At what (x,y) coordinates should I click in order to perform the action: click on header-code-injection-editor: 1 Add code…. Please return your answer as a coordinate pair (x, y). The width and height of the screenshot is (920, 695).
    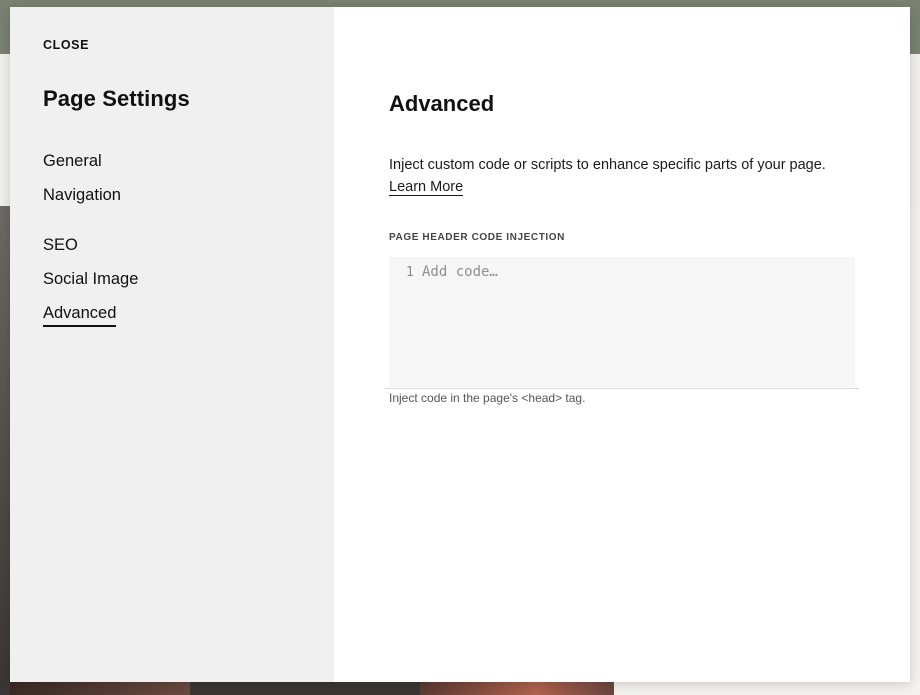
    Looking at the image, I should click on (622, 322).